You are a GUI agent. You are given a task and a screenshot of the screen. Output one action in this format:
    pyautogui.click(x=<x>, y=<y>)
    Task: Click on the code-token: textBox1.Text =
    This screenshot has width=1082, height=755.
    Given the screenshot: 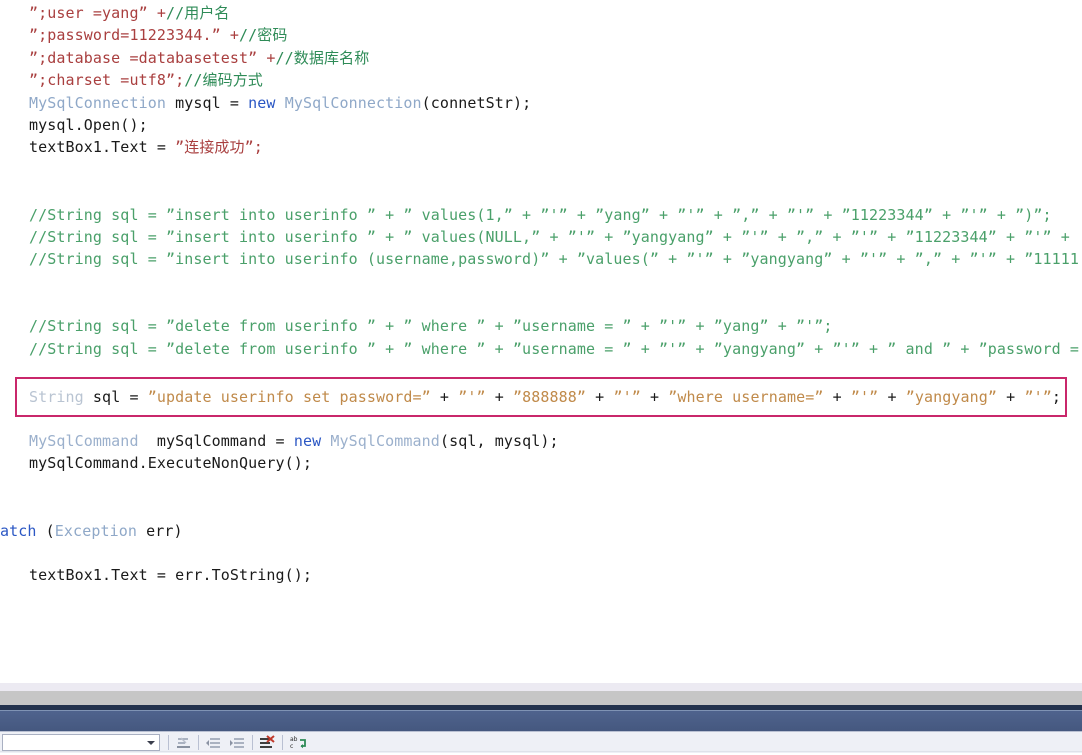 What is the action you would take?
    pyautogui.click(x=102, y=147)
    